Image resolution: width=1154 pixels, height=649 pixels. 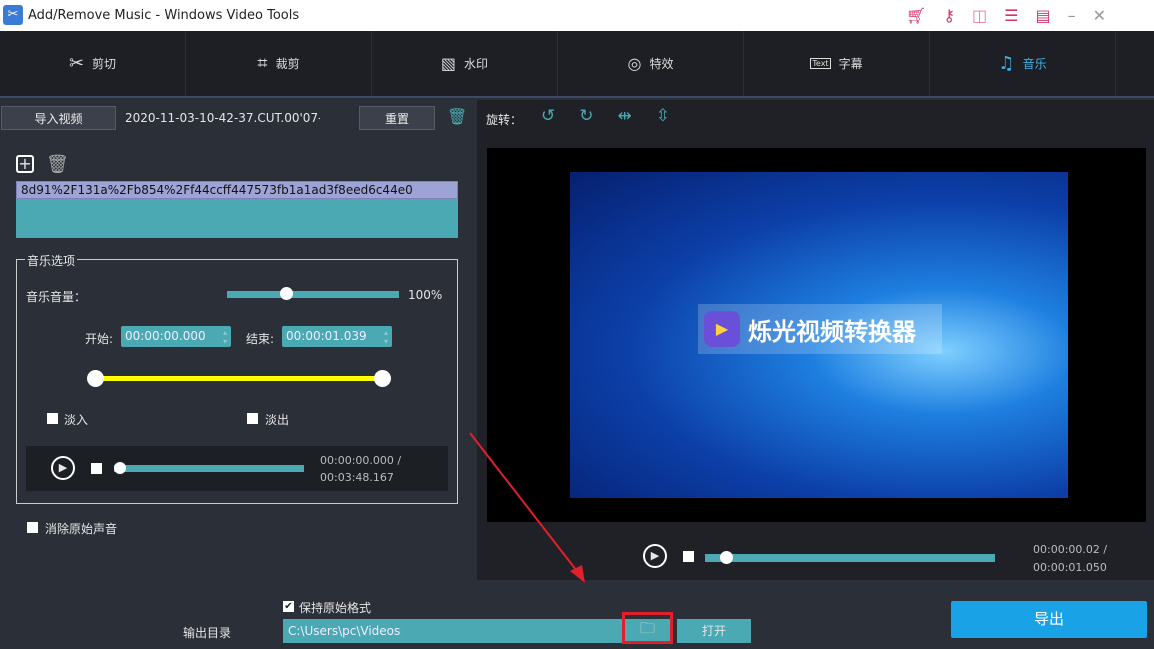 What do you see at coordinates (95, 378) in the screenshot?
I see `range-start-handle` at bounding box center [95, 378].